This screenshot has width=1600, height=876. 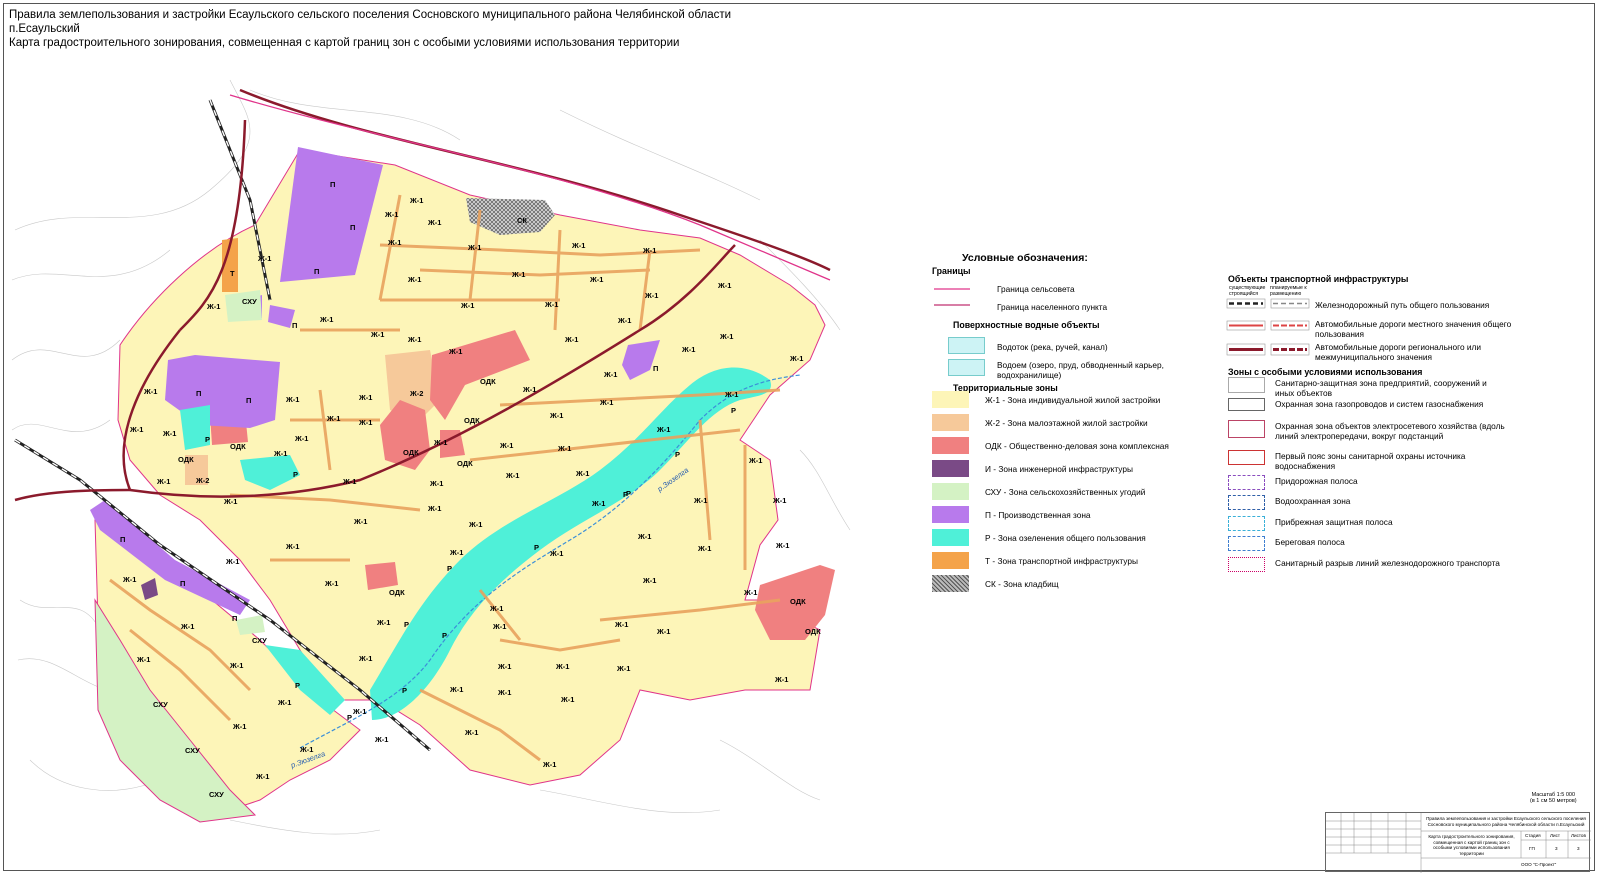 What do you see at coordinates (1539, 864) in the screenshot?
I see `stamp-company: ООО "С-Проект"` at bounding box center [1539, 864].